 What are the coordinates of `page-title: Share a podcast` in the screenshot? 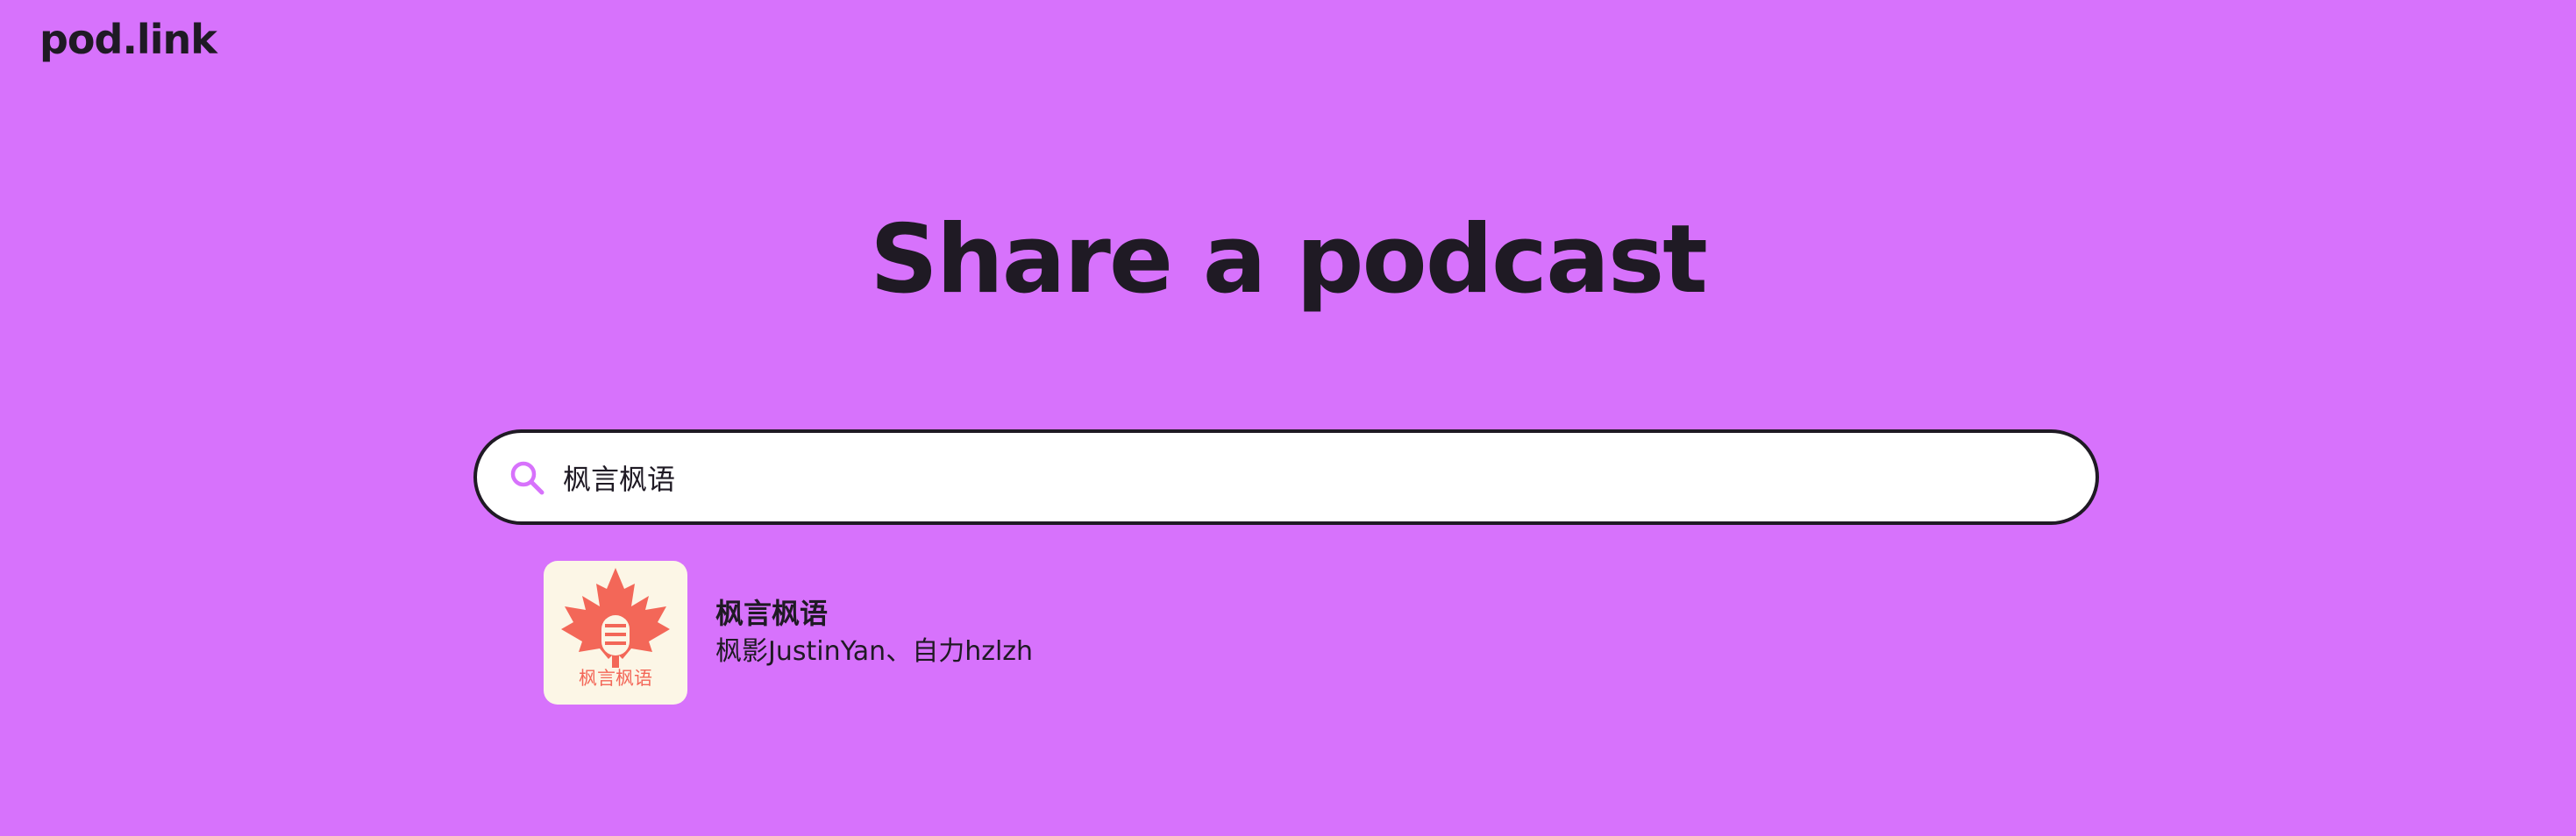 It's located at (1289, 260).